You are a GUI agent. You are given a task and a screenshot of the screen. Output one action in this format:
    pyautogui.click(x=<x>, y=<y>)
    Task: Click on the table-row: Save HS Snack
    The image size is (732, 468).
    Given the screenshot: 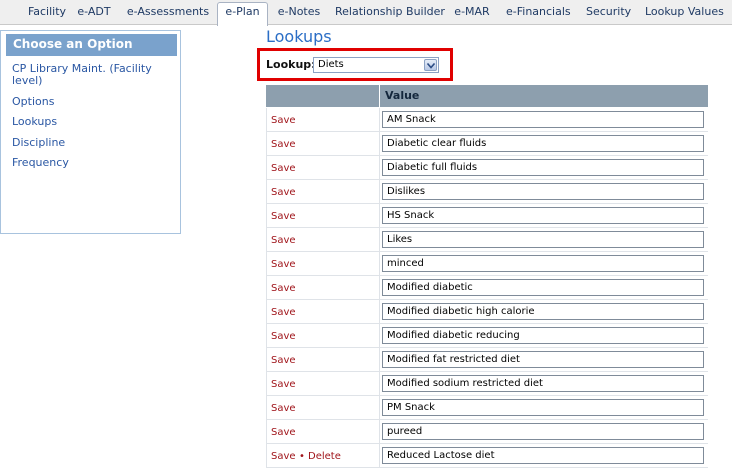 What is the action you would take?
    pyautogui.click(x=487, y=216)
    